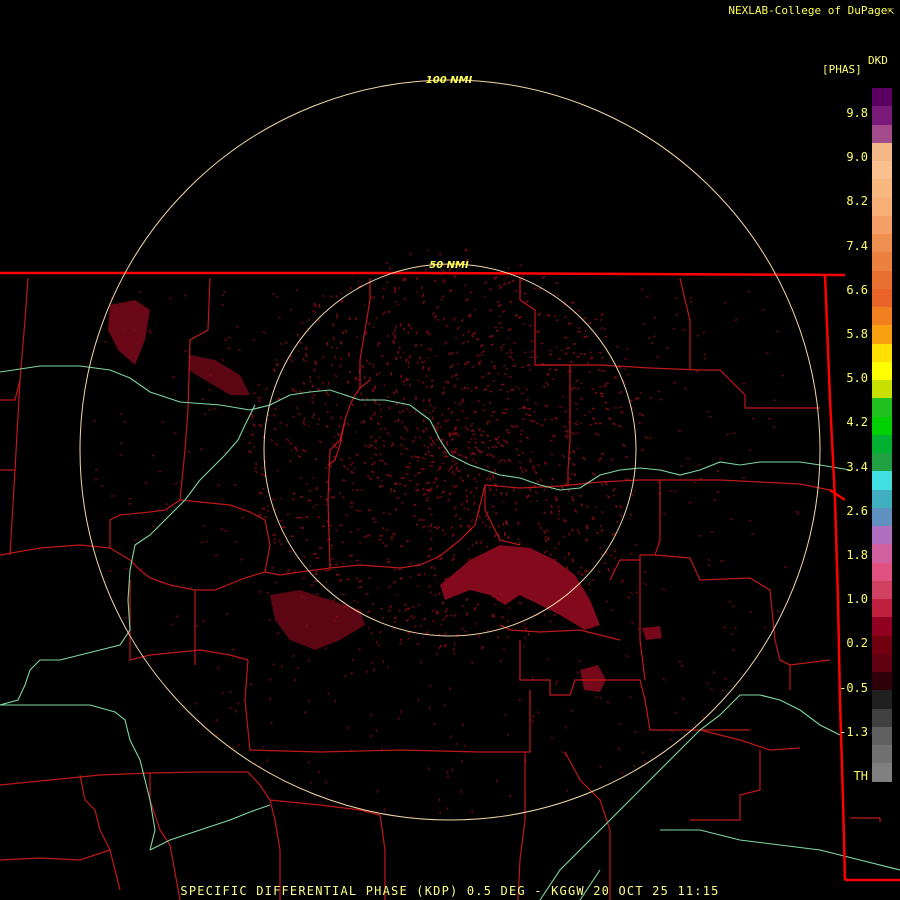 This screenshot has width=900, height=900. What do you see at coordinates (857, 422) in the screenshot?
I see `legend-tick-label: 4.2` at bounding box center [857, 422].